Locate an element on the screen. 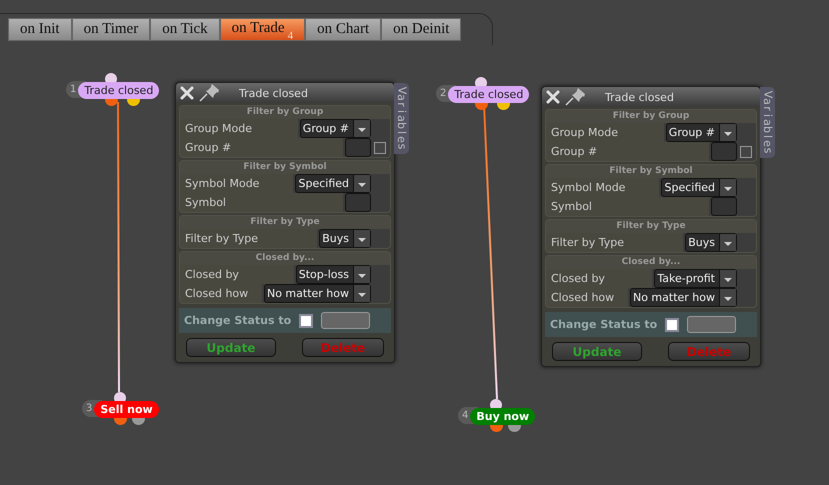 This screenshot has height=485, width=829. node-label: Buy now is located at coordinates (503, 416).